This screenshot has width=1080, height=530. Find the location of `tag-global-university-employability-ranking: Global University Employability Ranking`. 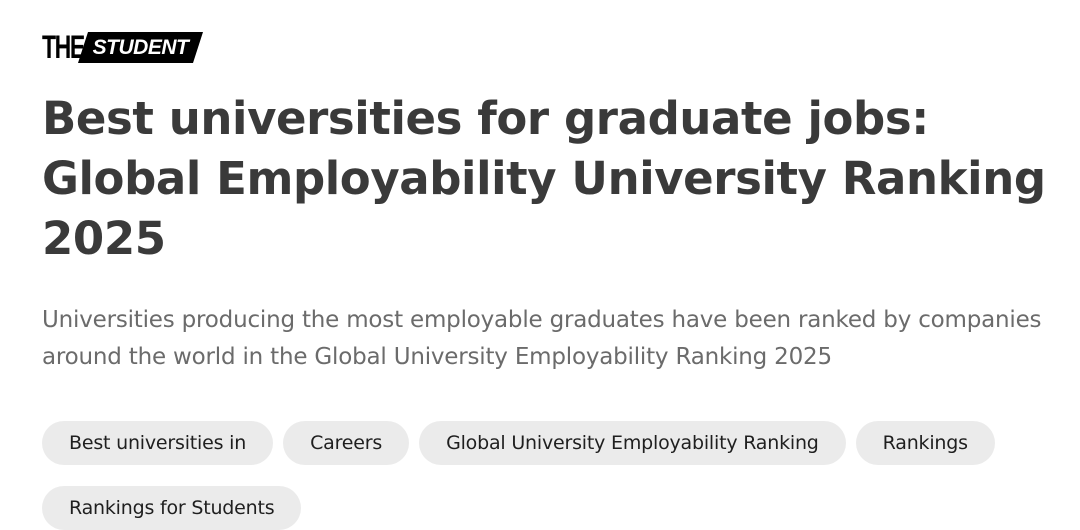

tag-global-university-employability-ranking: Global University Employability Ranking is located at coordinates (632, 443).